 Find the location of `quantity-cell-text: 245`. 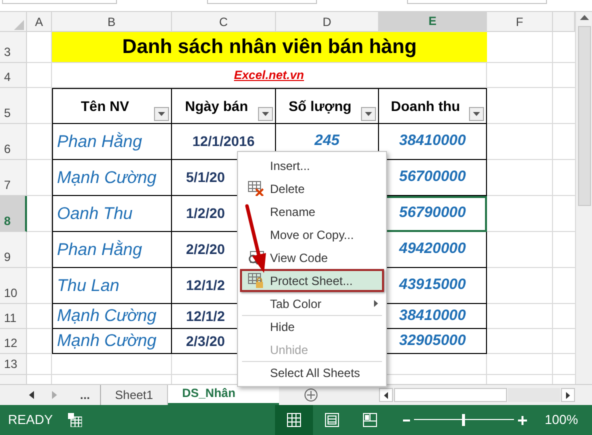

quantity-cell-text: 245 is located at coordinates (327, 141).